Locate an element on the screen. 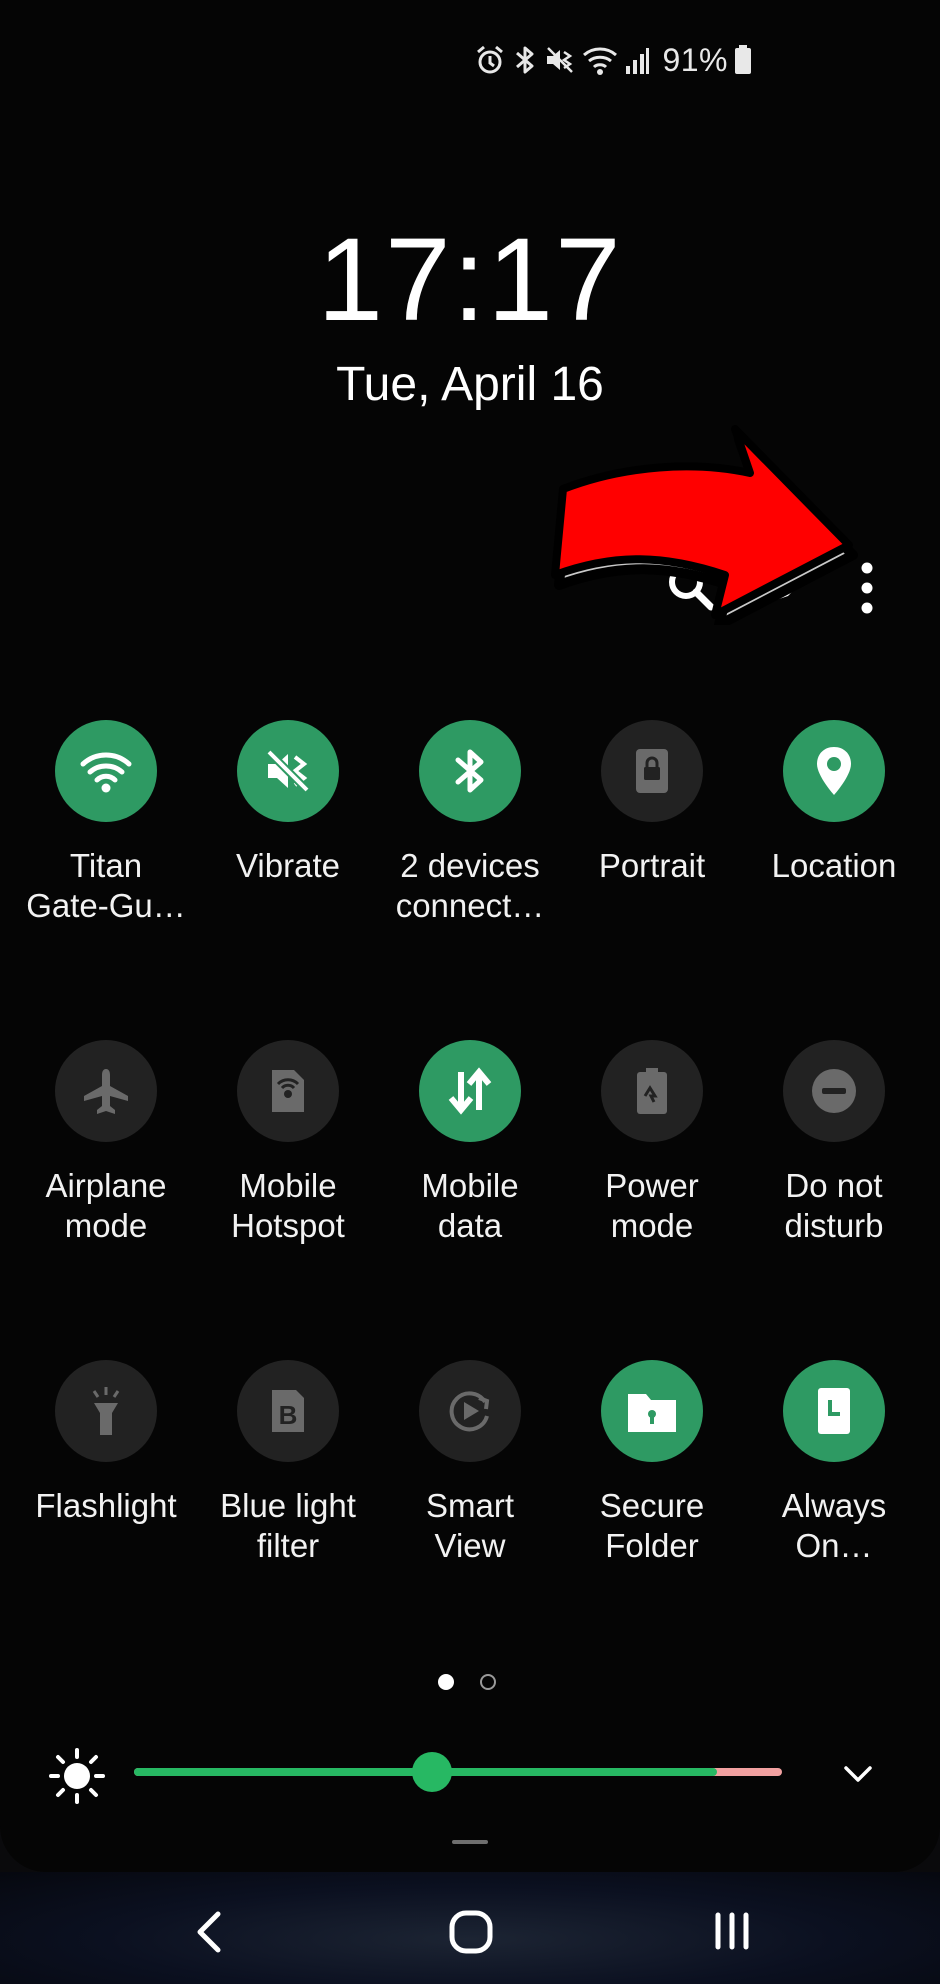  tile-secure-folder-toggle is located at coordinates (652, 1411).